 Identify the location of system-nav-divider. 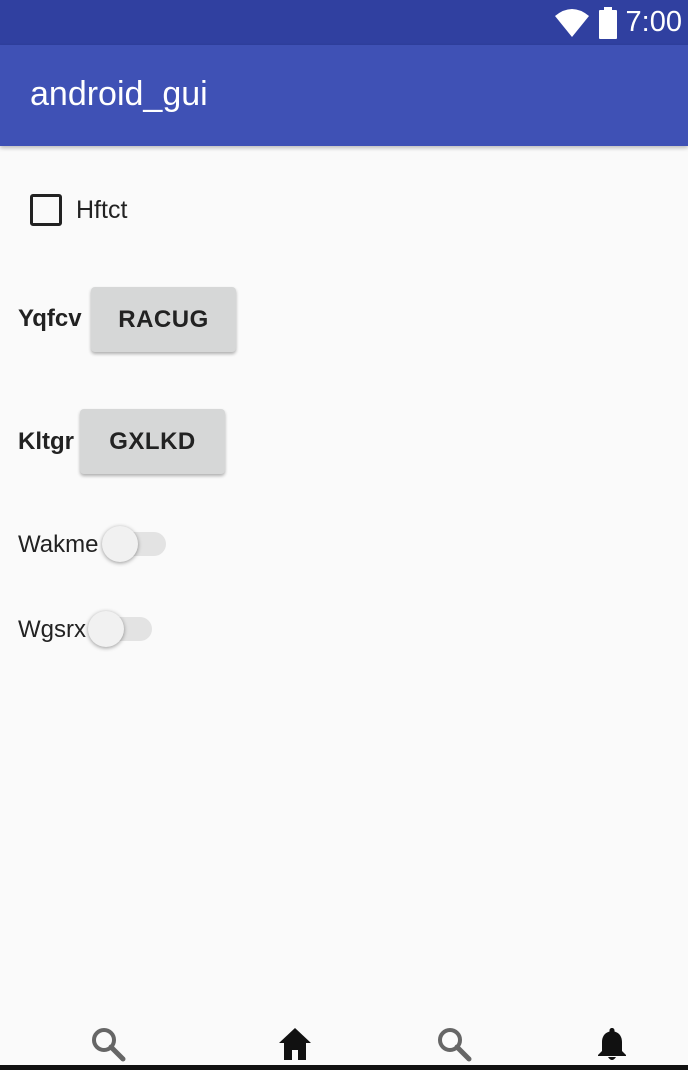
(344, 1067).